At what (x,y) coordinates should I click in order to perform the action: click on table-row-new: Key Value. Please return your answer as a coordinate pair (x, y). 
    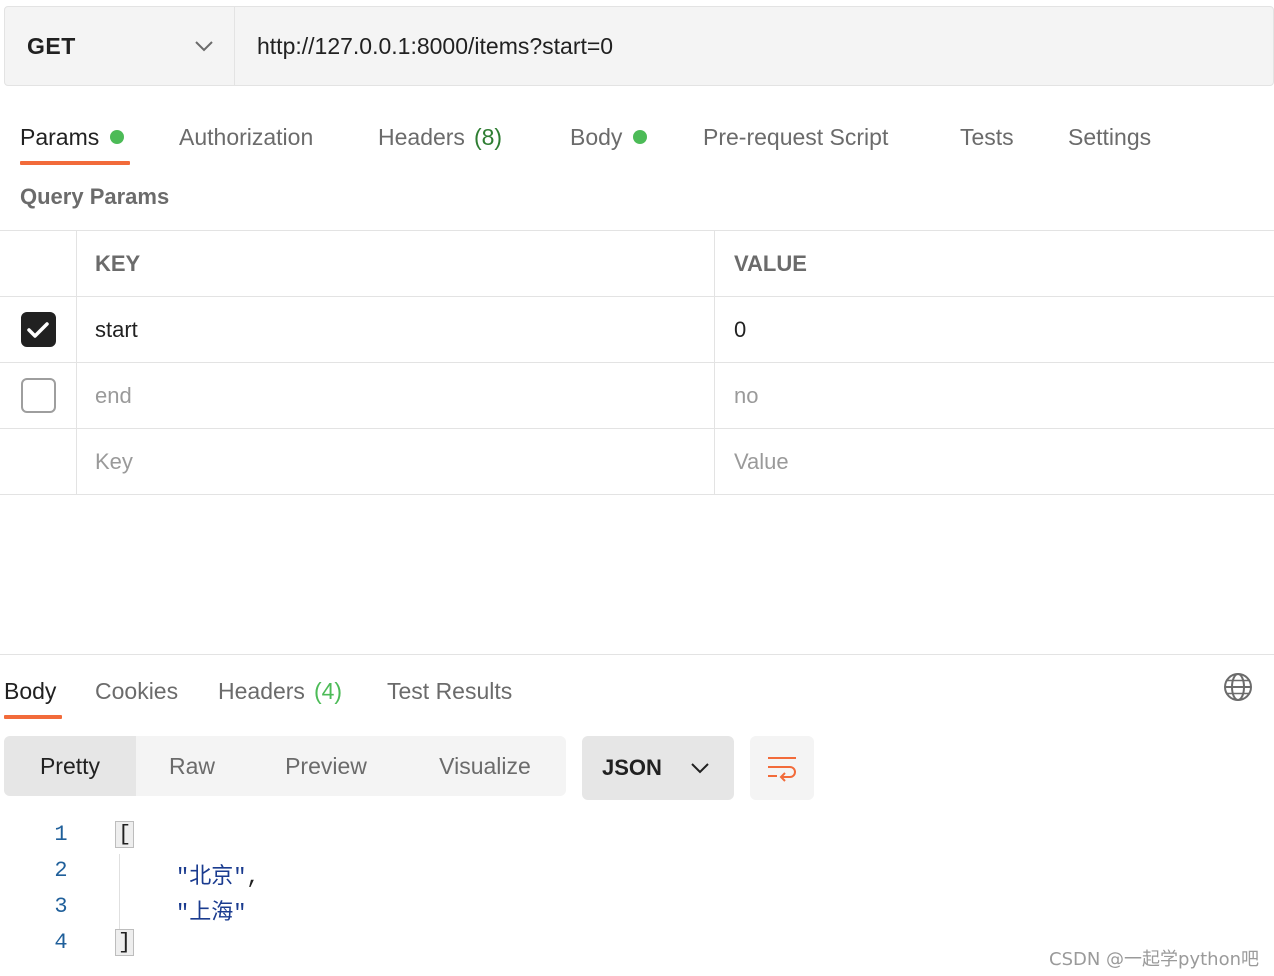
    Looking at the image, I should click on (637, 462).